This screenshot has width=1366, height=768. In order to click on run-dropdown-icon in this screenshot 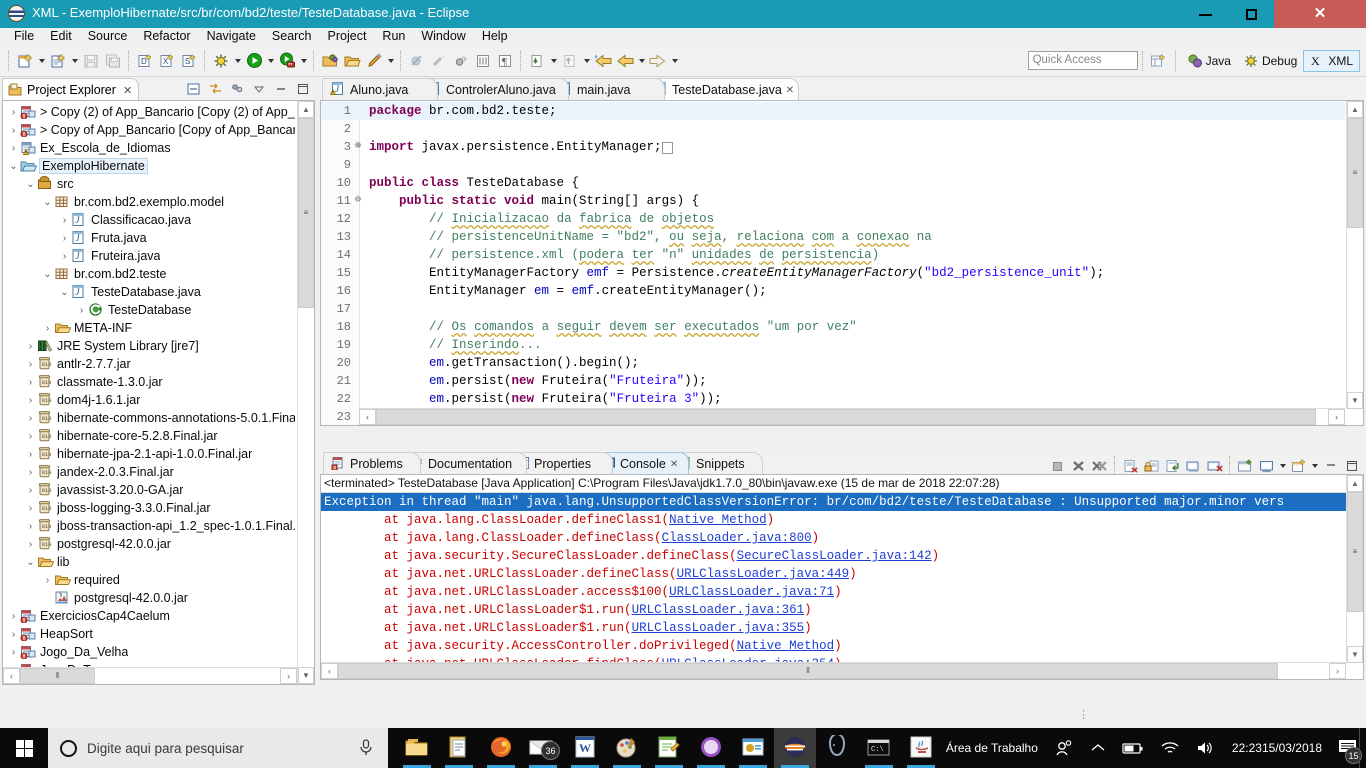, I will do `click(270, 61)`.